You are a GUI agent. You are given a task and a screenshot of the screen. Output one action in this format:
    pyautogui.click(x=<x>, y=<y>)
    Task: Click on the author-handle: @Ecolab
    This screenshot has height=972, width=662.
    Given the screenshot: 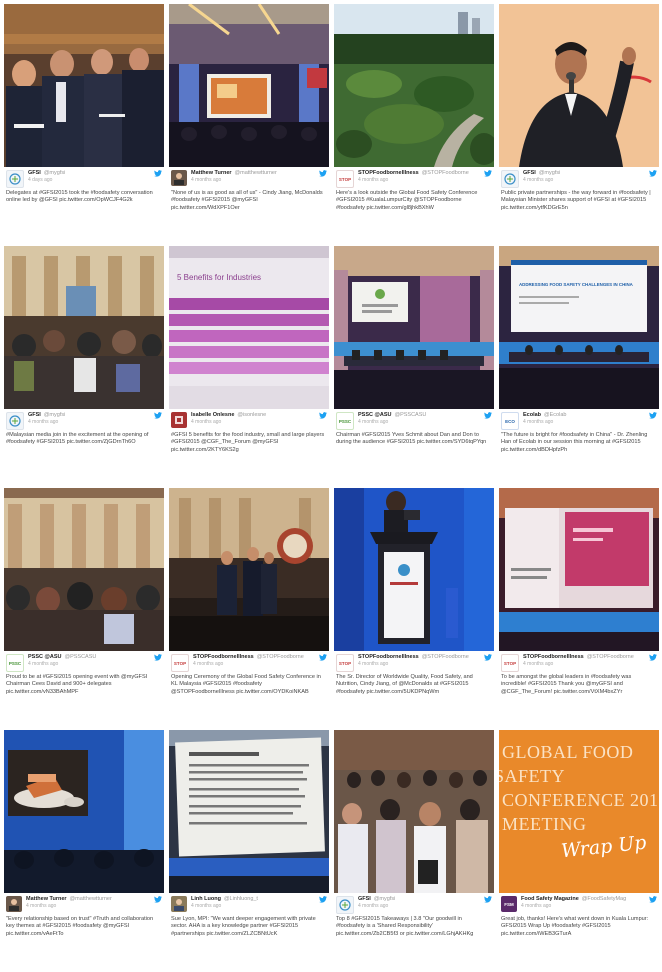 What is the action you would take?
    pyautogui.click(x=555, y=415)
    